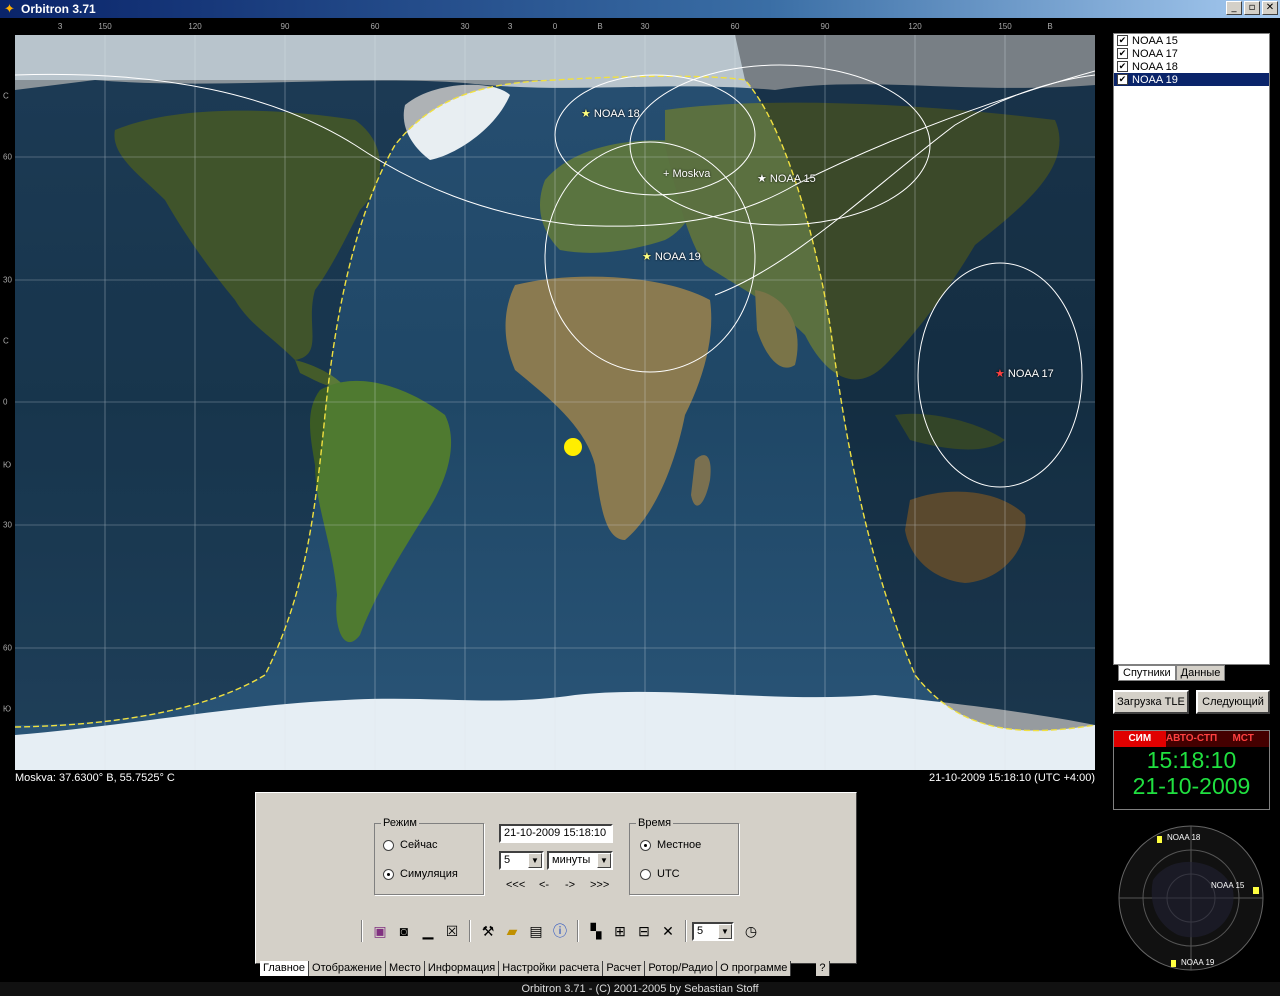 The width and height of the screenshot is (1280, 996). I want to click on fullscreen-icon: ▚, so click(596, 931).